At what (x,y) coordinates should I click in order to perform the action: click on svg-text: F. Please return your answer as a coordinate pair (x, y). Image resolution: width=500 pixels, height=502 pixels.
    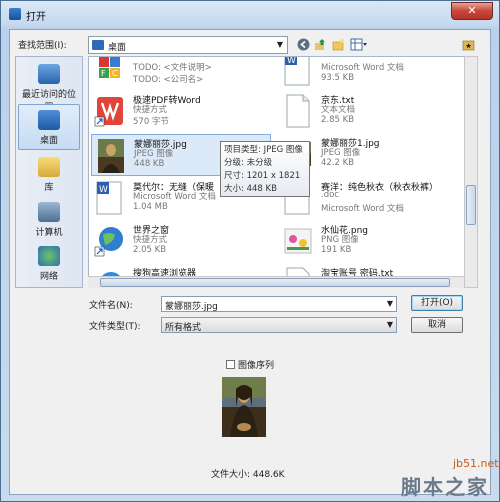
    Looking at the image, I should click on (103, 73).